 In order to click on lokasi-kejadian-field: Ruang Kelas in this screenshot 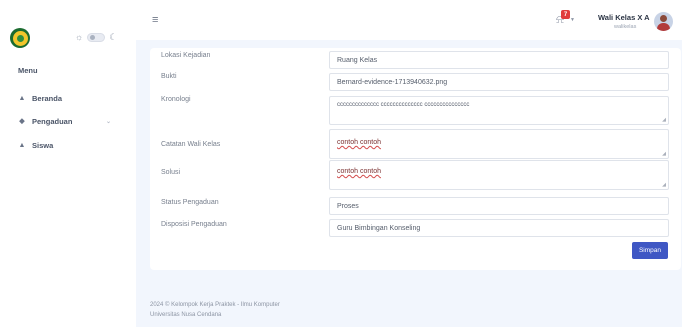, I will do `click(499, 60)`.